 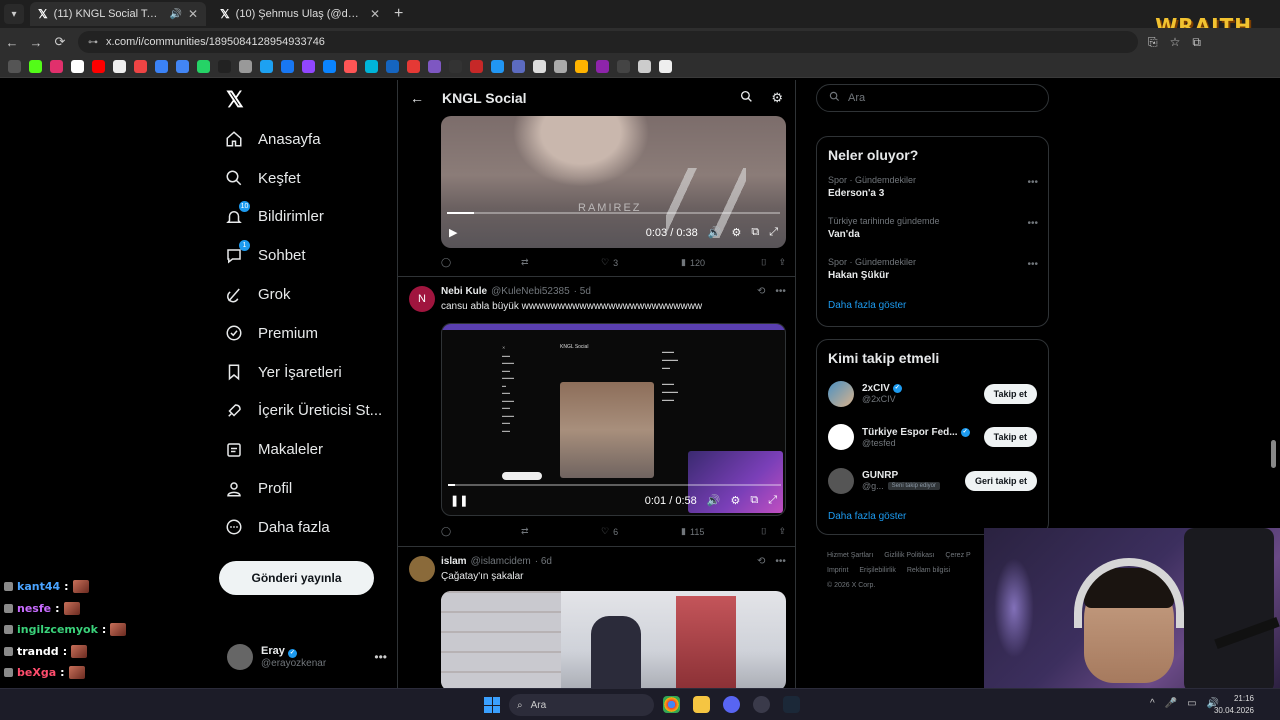 What do you see at coordinates (755, 232) in the screenshot?
I see `pip-icon: ⧉` at bounding box center [755, 232].